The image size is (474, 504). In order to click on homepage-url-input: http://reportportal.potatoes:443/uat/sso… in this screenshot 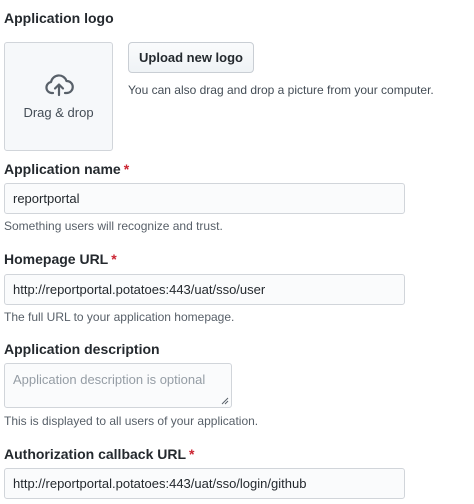, I will do `click(204, 289)`.